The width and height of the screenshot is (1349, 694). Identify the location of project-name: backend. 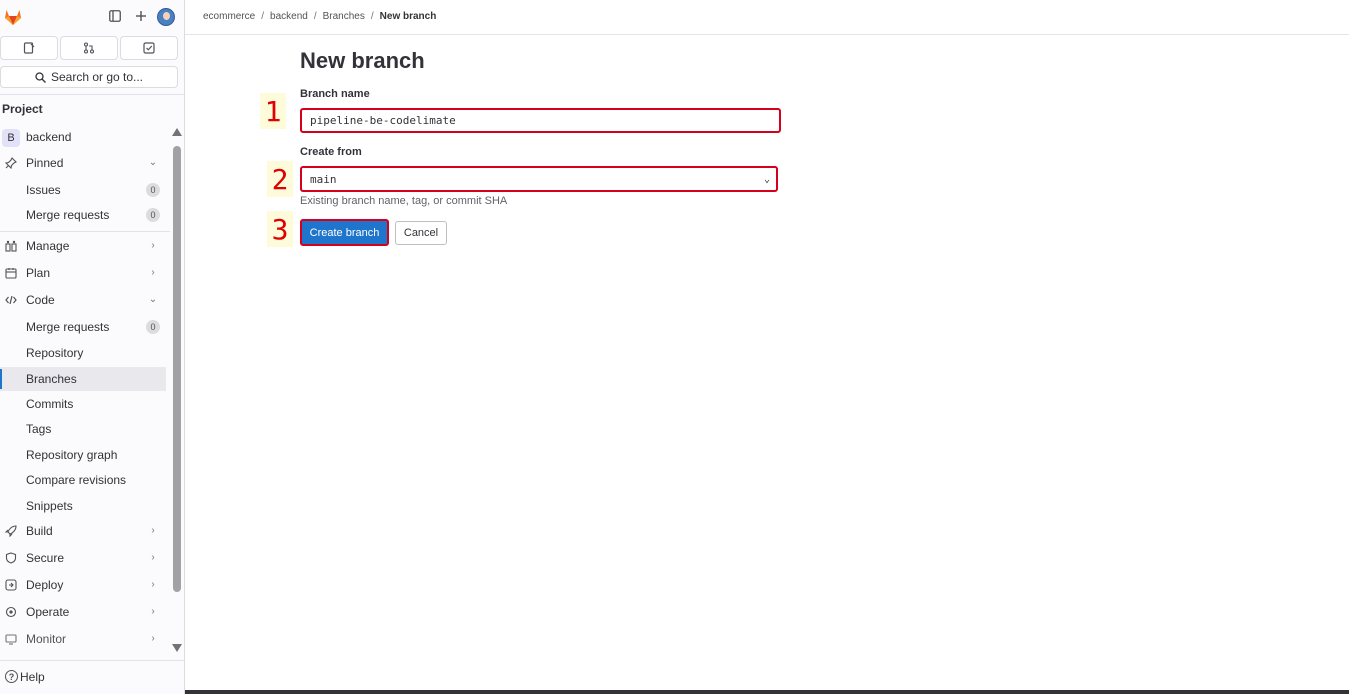
(49, 137).